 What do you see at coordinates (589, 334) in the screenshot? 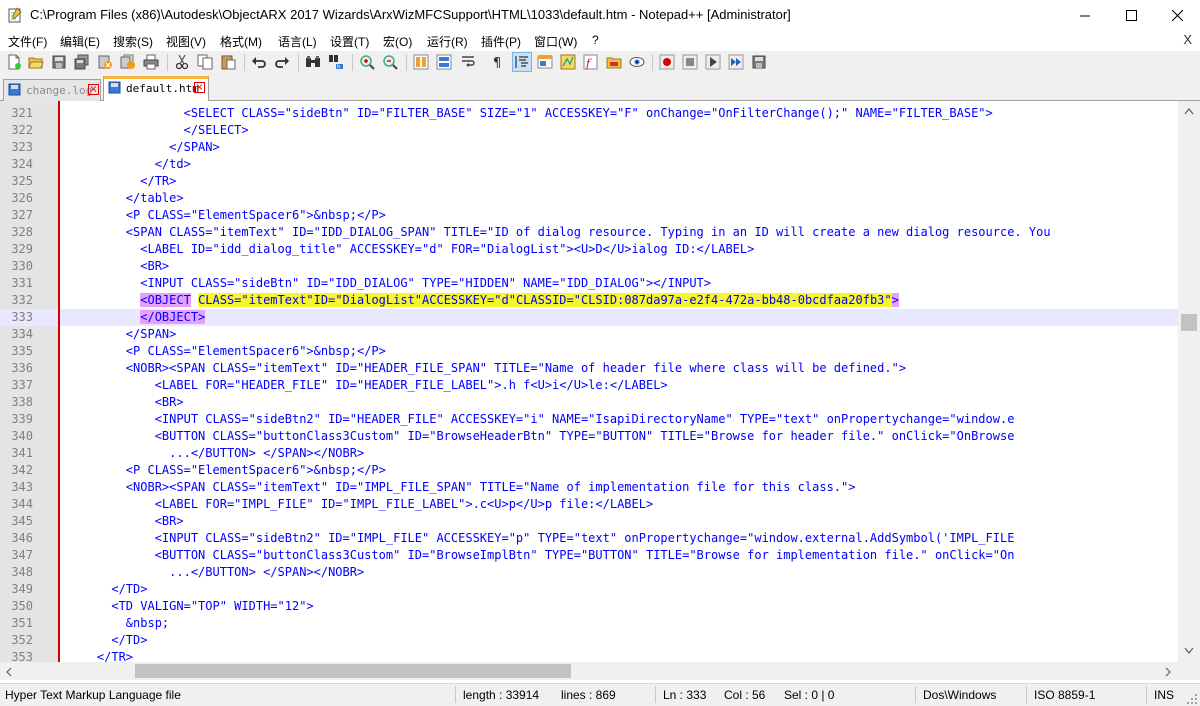
I see `code-line: 334 </SPAN>` at bounding box center [589, 334].